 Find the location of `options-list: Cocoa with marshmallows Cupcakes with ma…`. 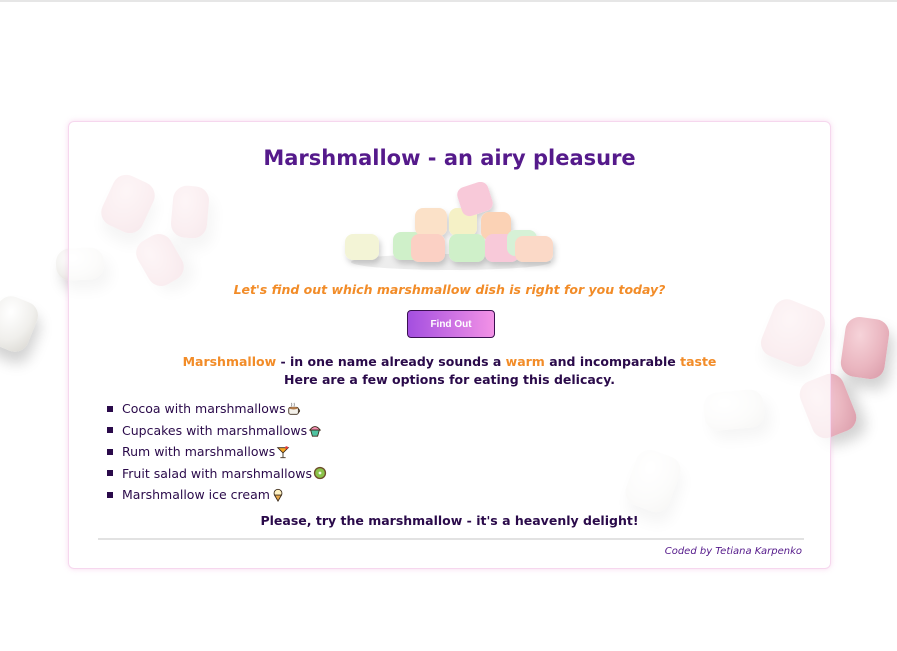

options-list: Cocoa with marshmallows Cupcakes with ma… is located at coordinates (217, 452).